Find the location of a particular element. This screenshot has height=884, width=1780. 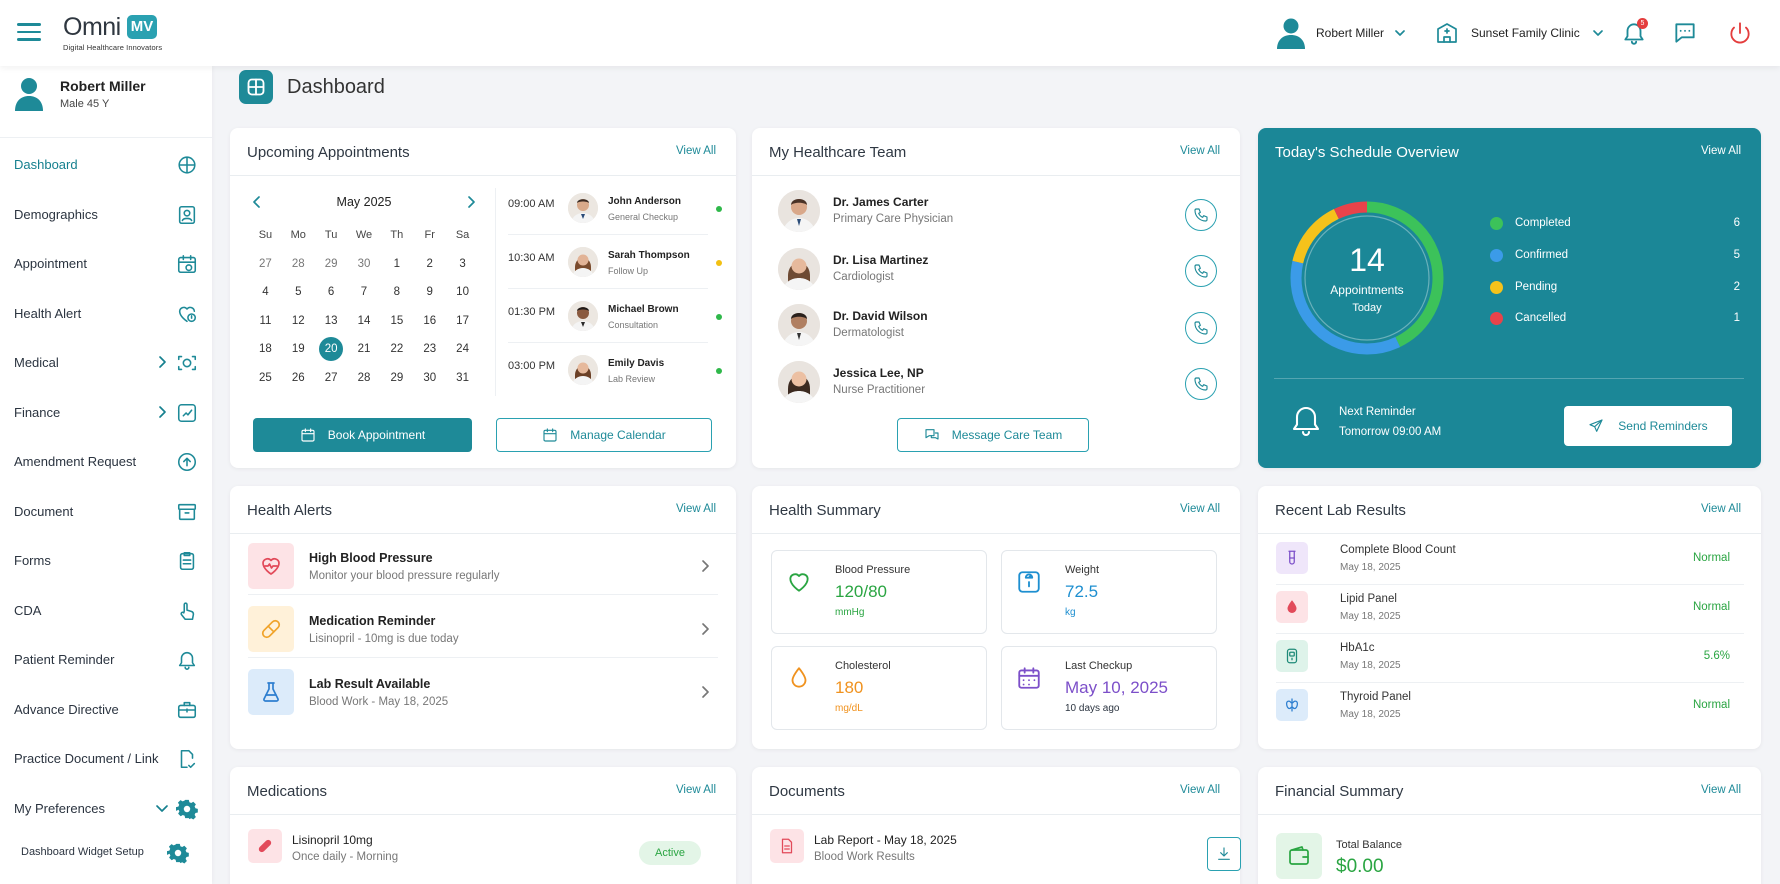

sidebar-item-amendment-request: Amendment Request is located at coordinates (106, 462).